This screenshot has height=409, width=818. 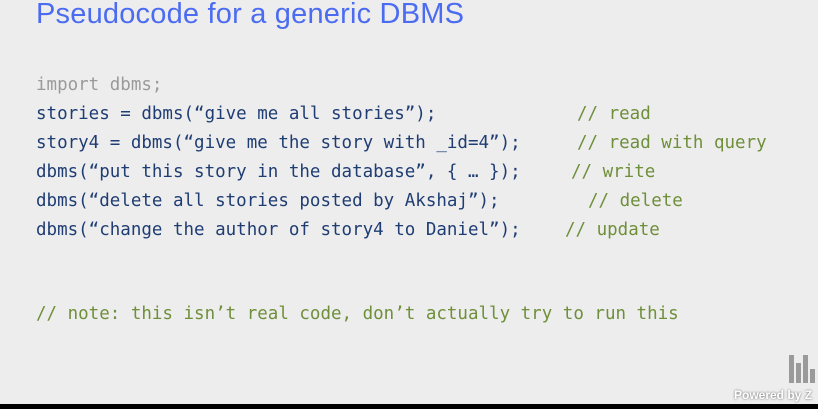 I want to click on comment-read-query: // read with query, so click(x=672, y=143).